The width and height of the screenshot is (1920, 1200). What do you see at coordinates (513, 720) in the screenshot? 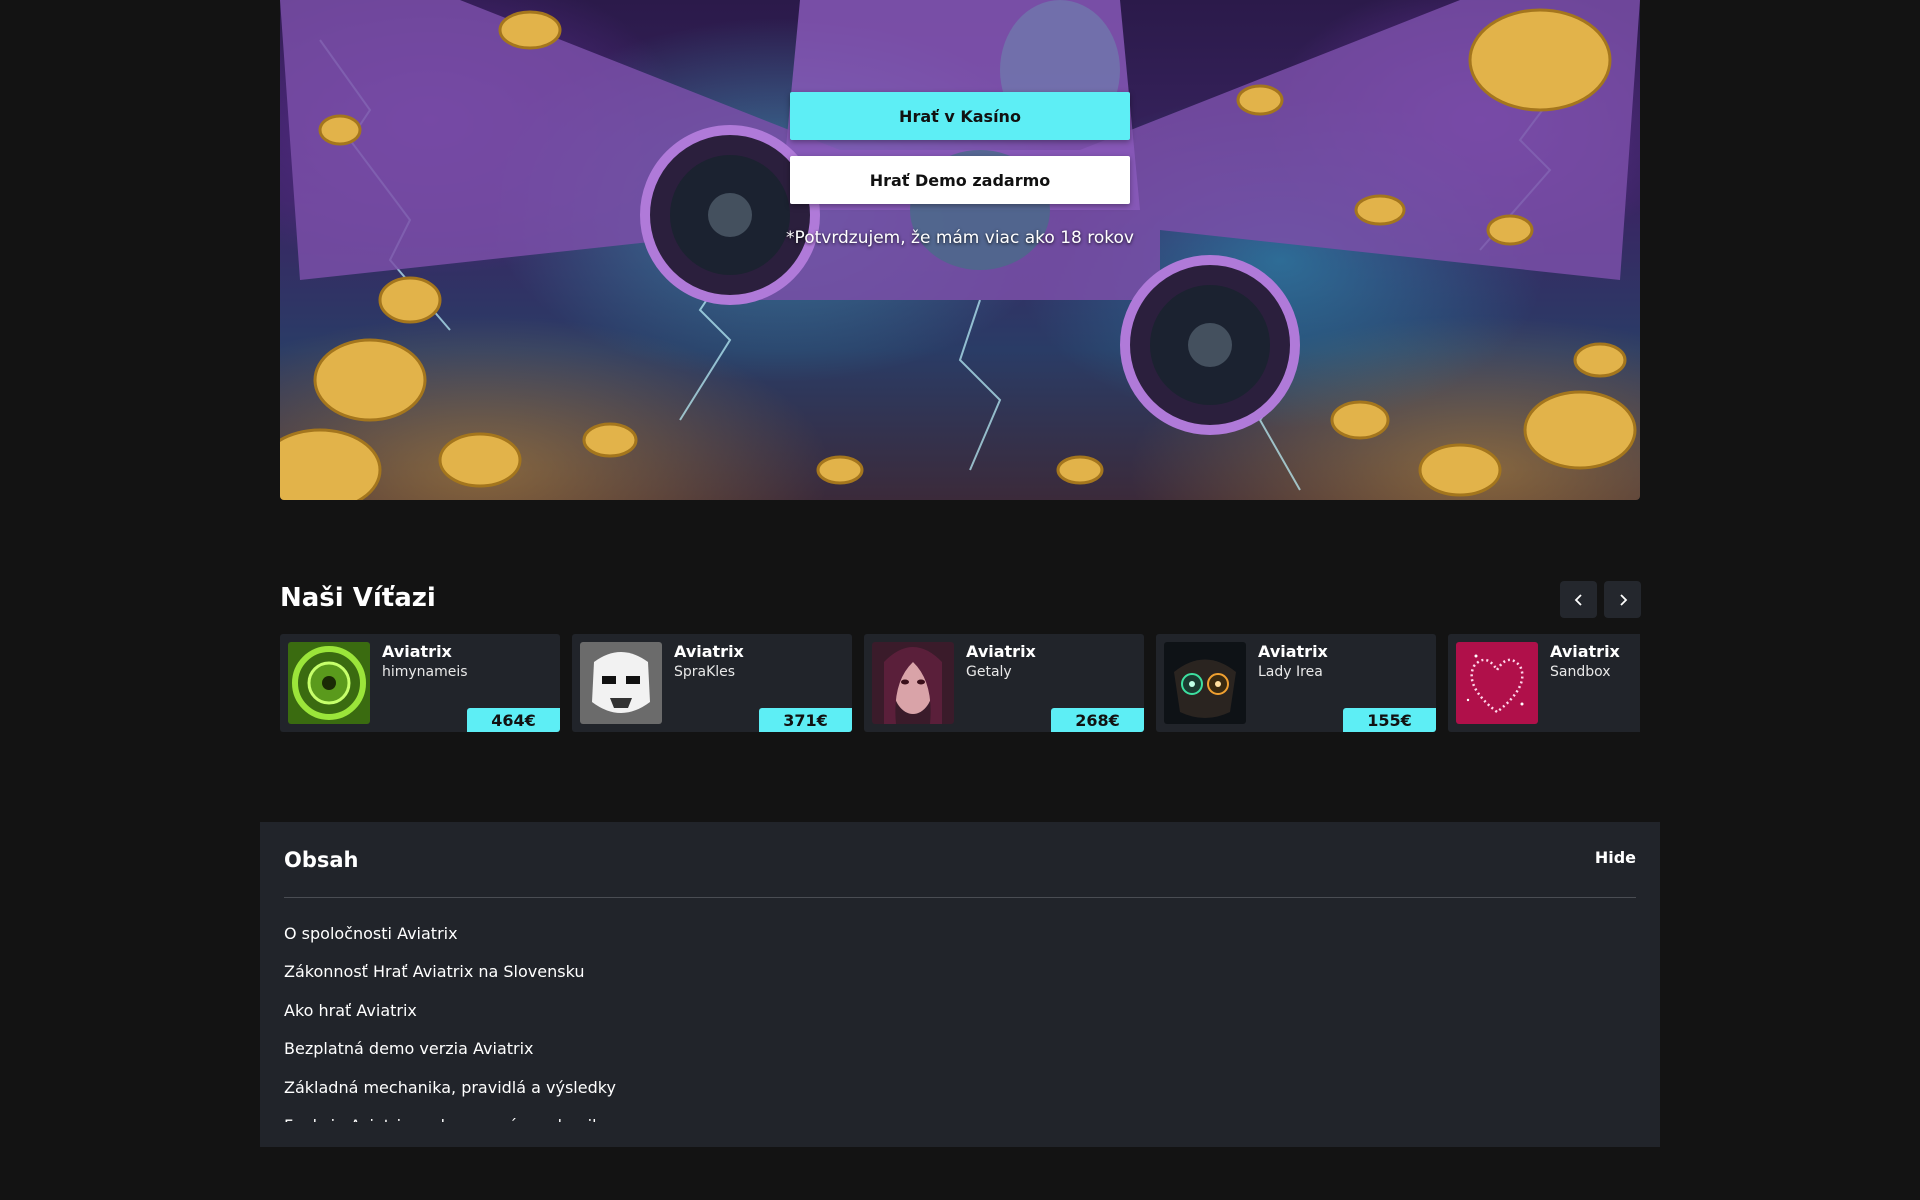
I see `winner-amount: 464€` at bounding box center [513, 720].